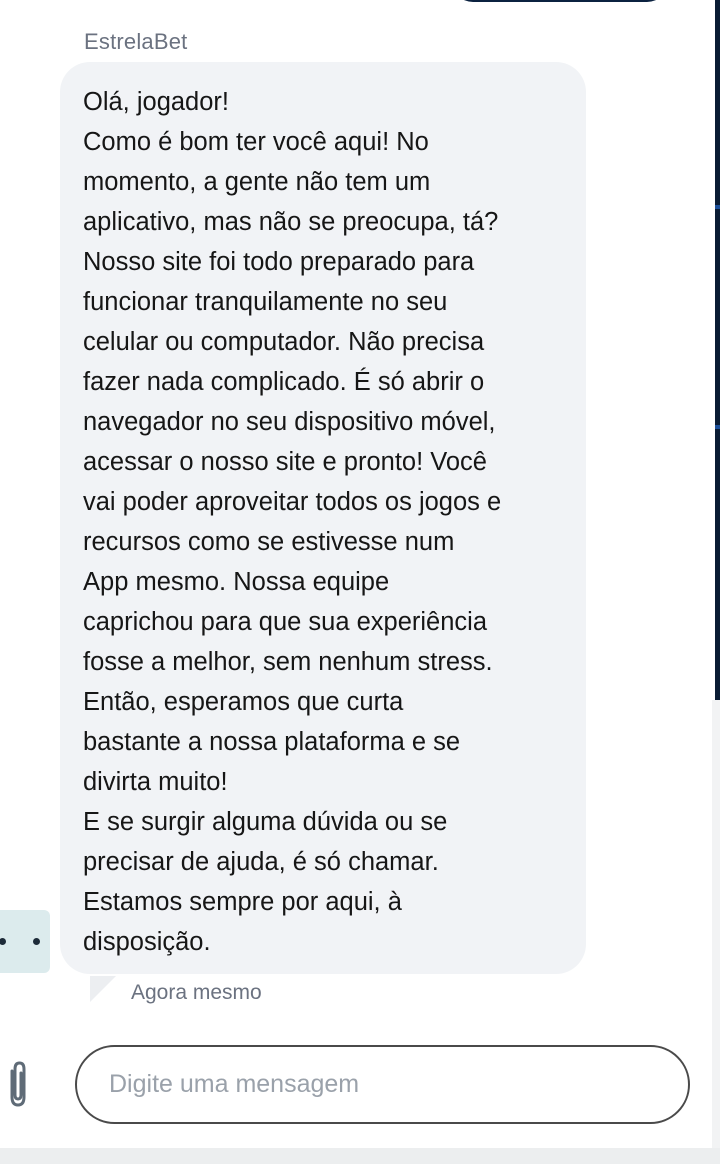 The height and width of the screenshot is (1164, 720). What do you see at coordinates (103, 989) in the screenshot?
I see `message-bubble-tail` at bounding box center [103, 989].